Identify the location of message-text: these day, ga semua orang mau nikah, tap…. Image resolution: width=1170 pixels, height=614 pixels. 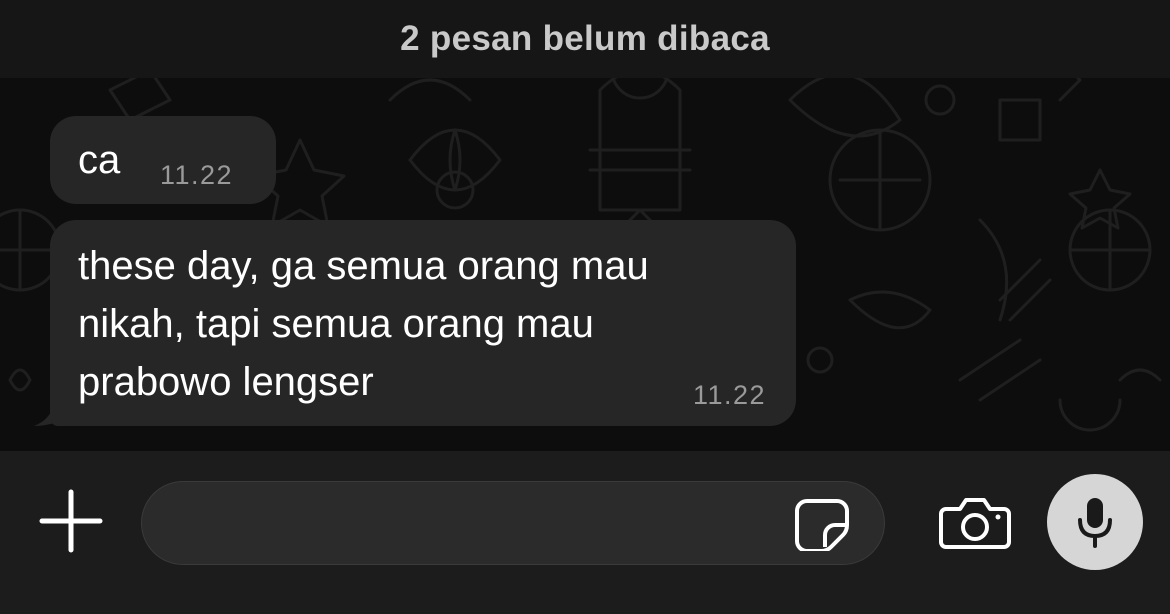
(363, 324).